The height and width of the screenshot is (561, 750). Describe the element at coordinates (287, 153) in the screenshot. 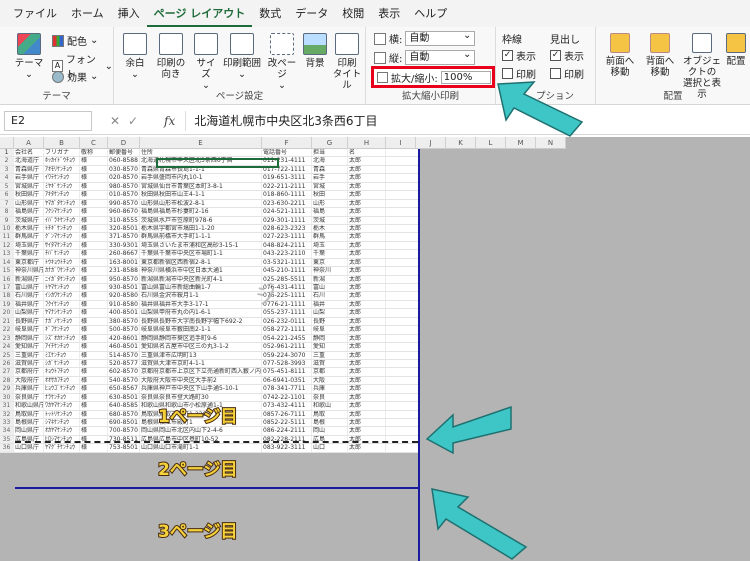

I see `cell: 電話番号` at that location.